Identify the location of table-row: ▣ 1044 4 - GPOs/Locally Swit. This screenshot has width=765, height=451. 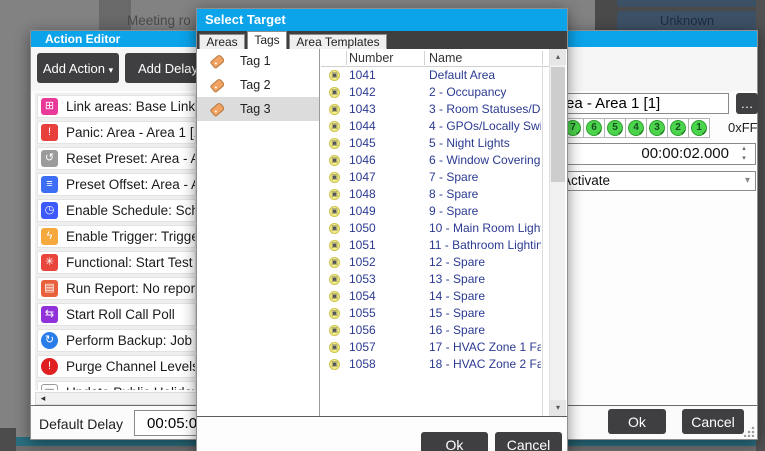
(435, 126).